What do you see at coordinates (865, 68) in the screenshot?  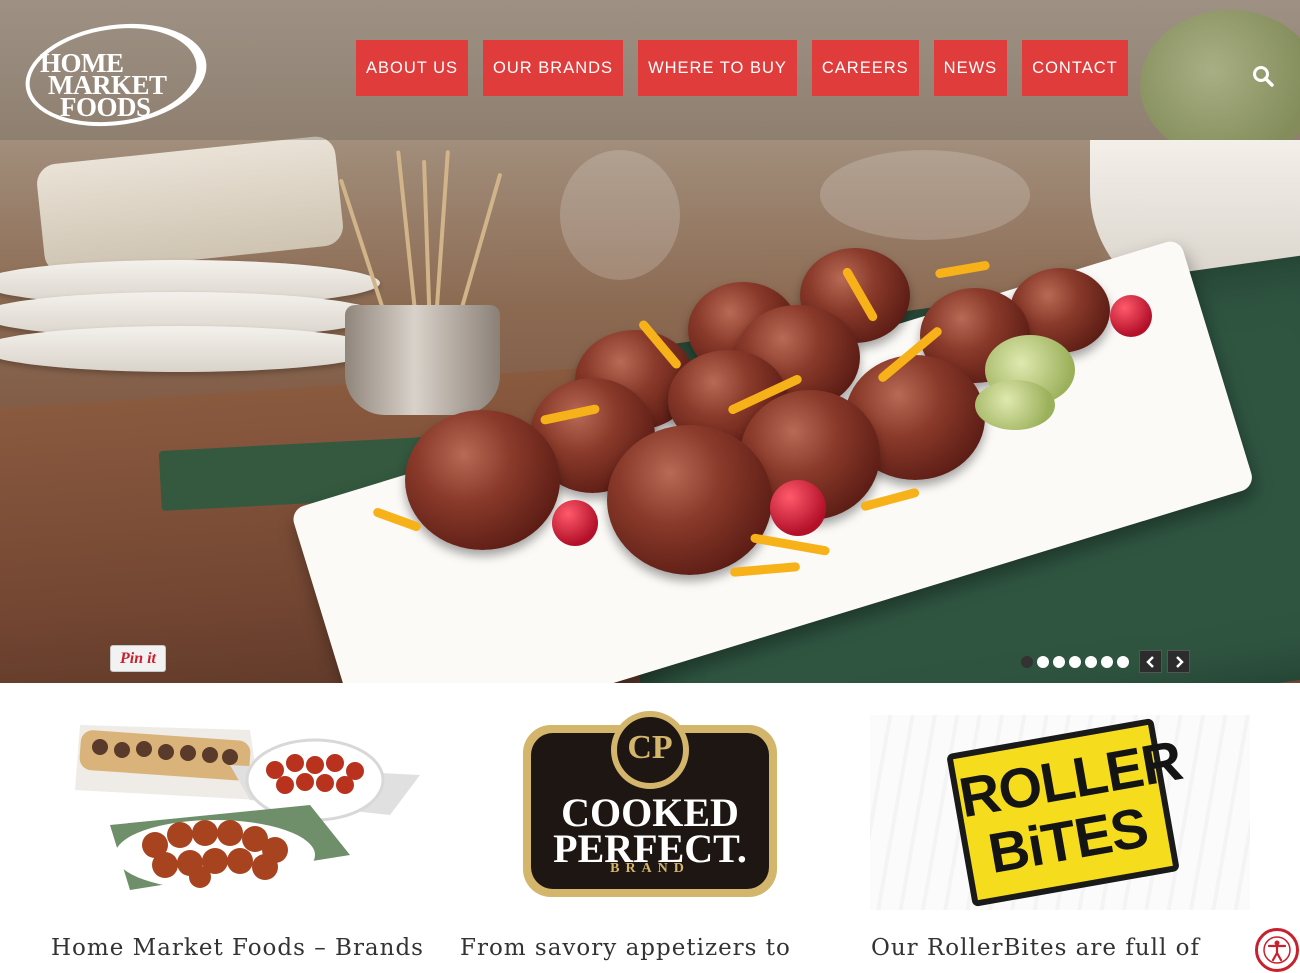 I see `nav-careers: CAREERS` at bounding box center [865, 68].